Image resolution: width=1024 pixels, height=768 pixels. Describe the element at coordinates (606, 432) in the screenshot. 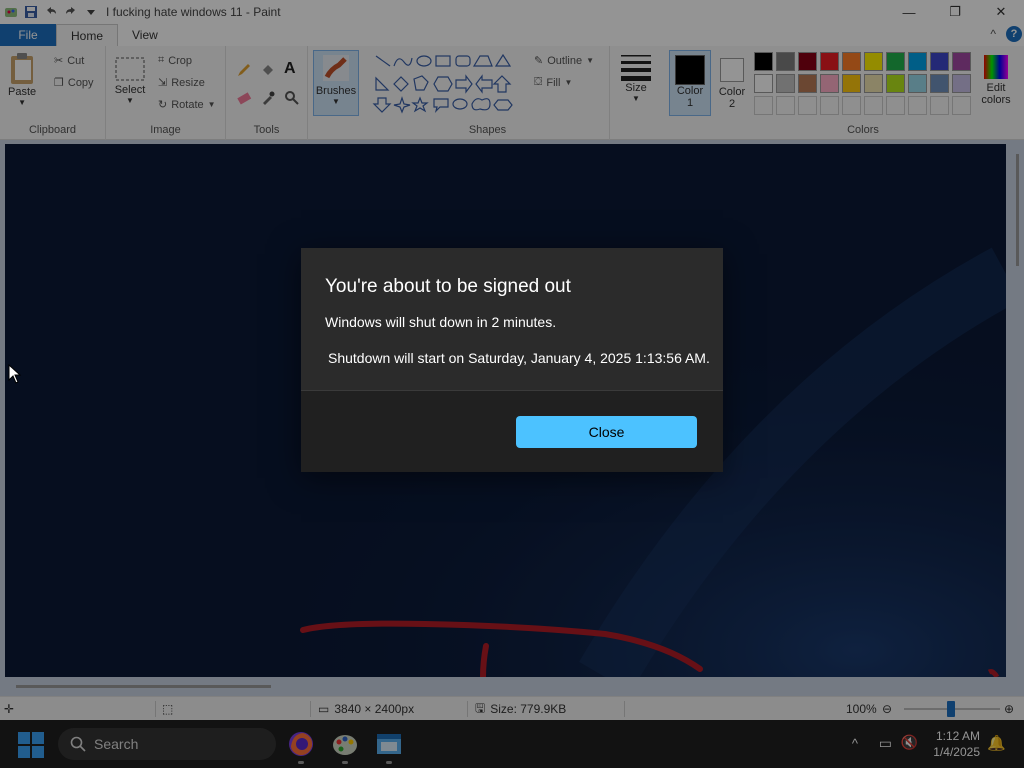

I see `dialog-close-button: Close` at that location.